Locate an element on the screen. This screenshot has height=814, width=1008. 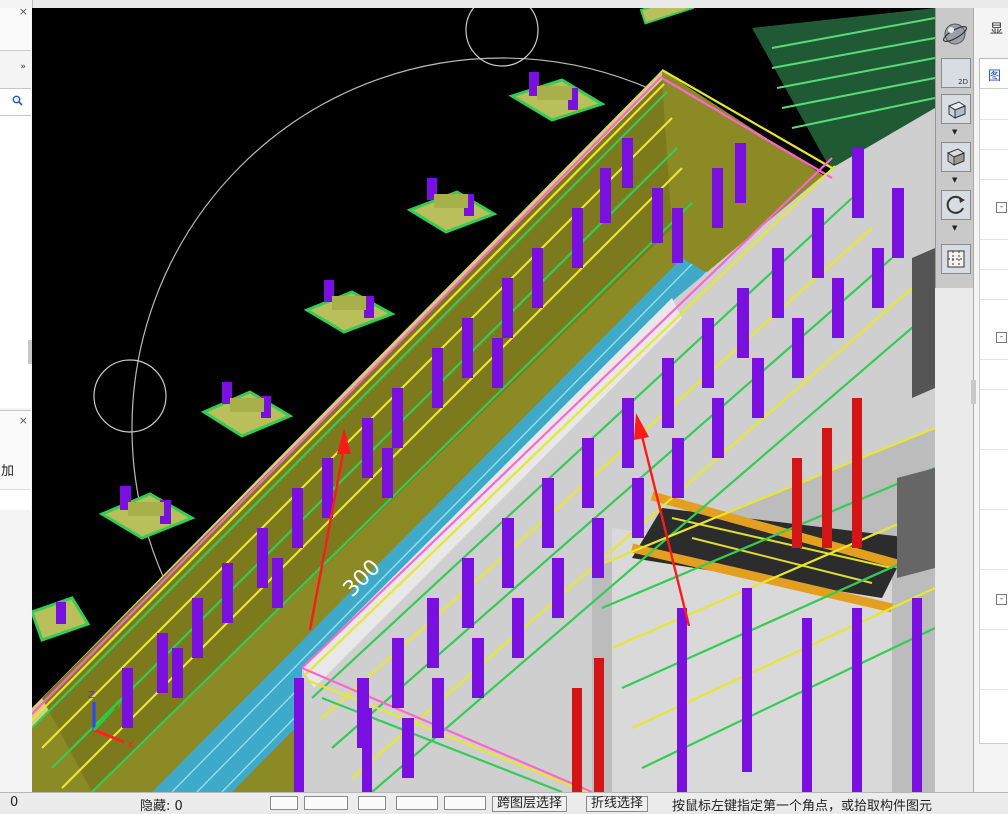
cross-layer-select-button: 跨图层选择 is located at coordinates (530, 804).